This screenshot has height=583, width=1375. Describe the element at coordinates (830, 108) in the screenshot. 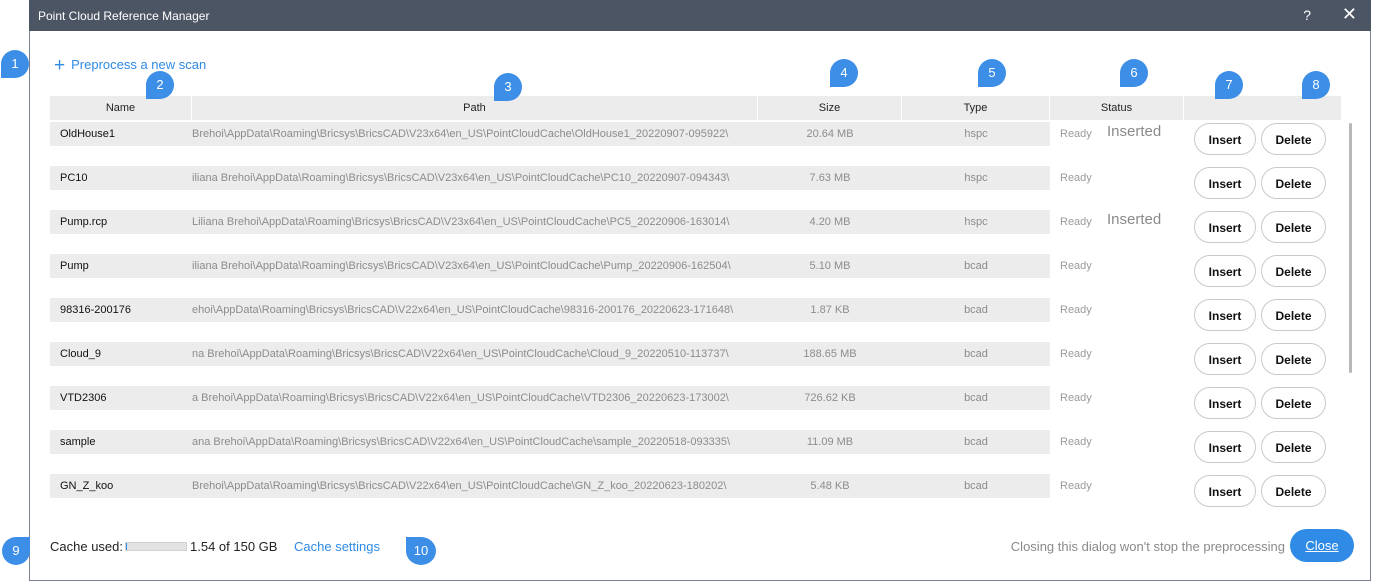

I see `column-header-size: Size` at that location.